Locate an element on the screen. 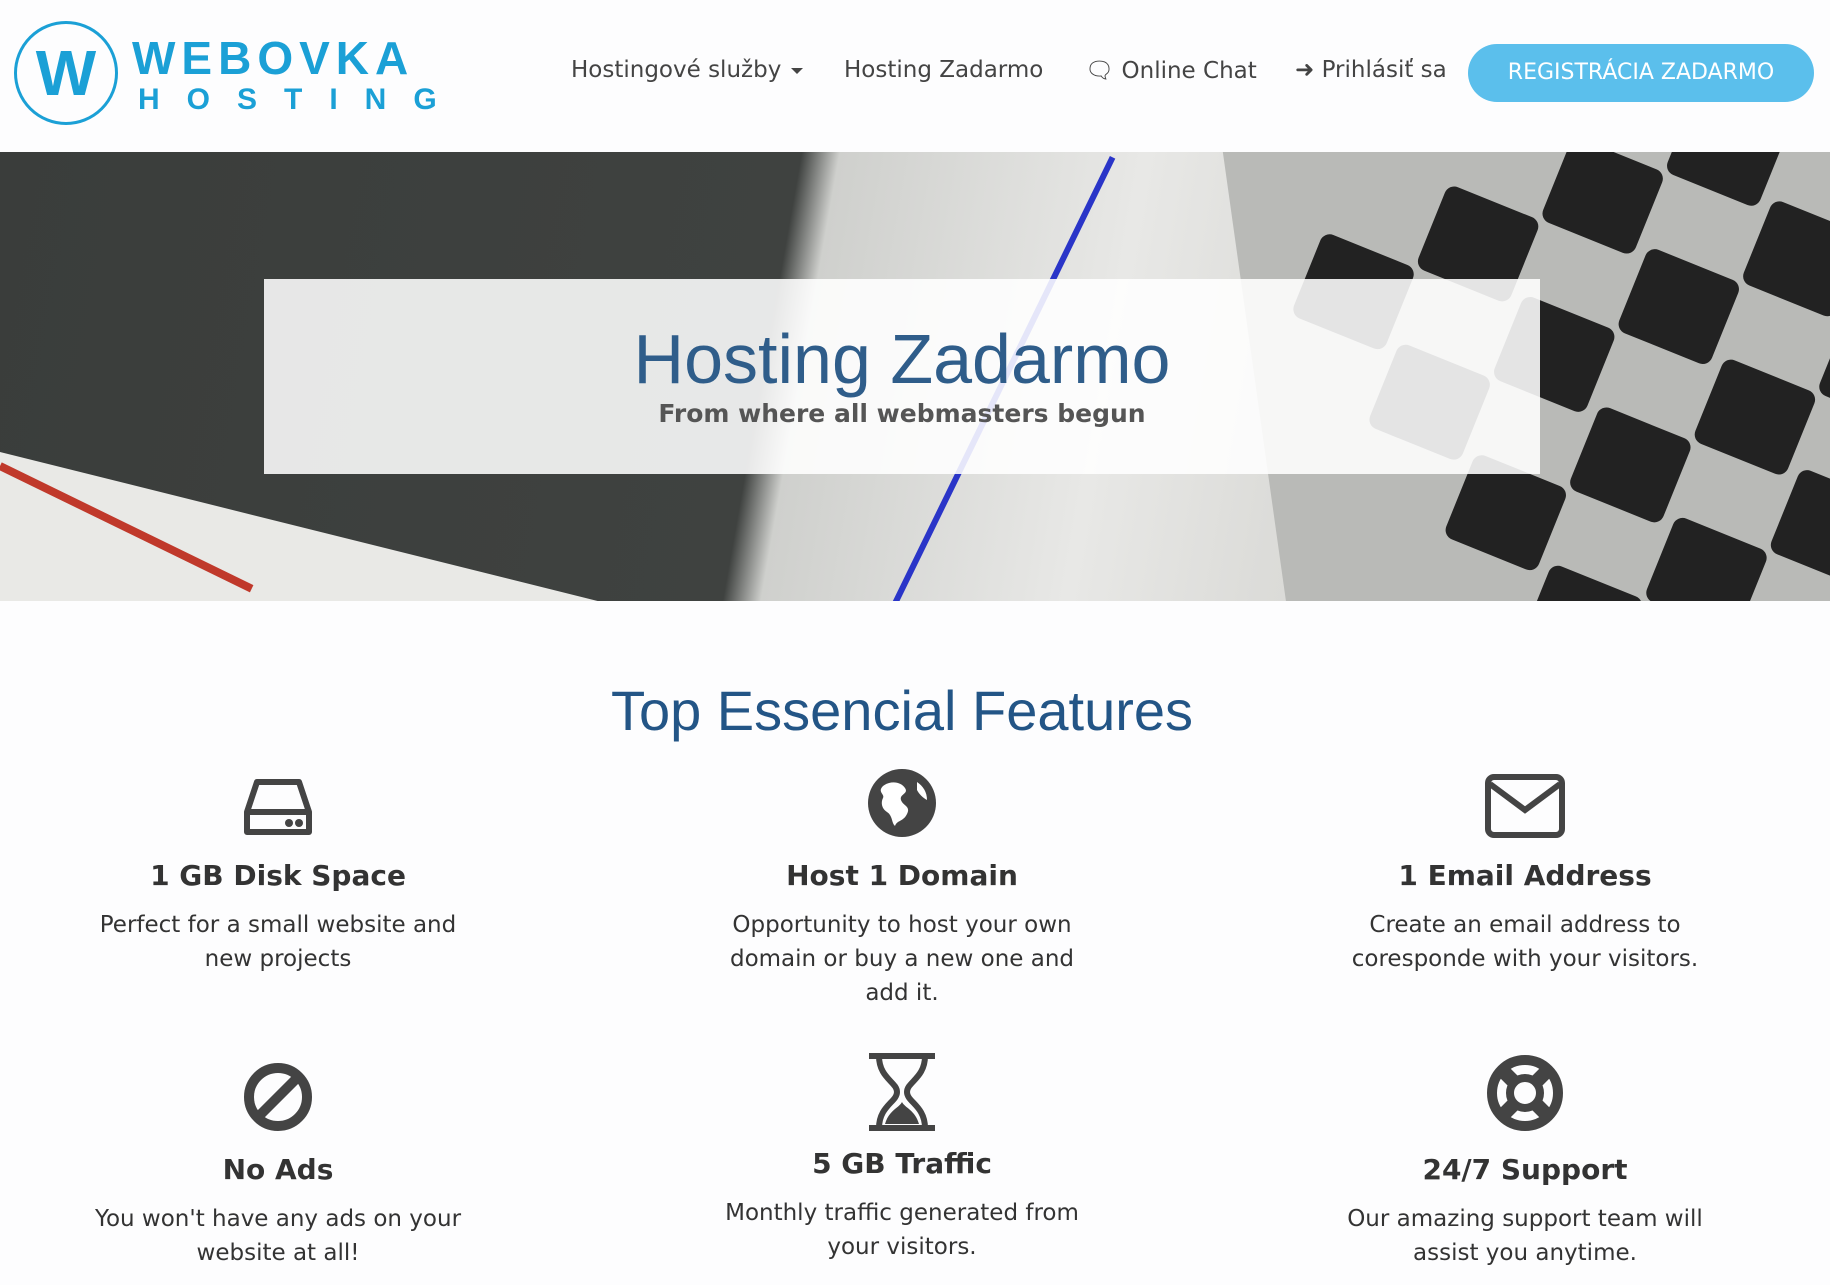 The image size is (1830, 1285). globe-icon is located at coordinates (902, 801).